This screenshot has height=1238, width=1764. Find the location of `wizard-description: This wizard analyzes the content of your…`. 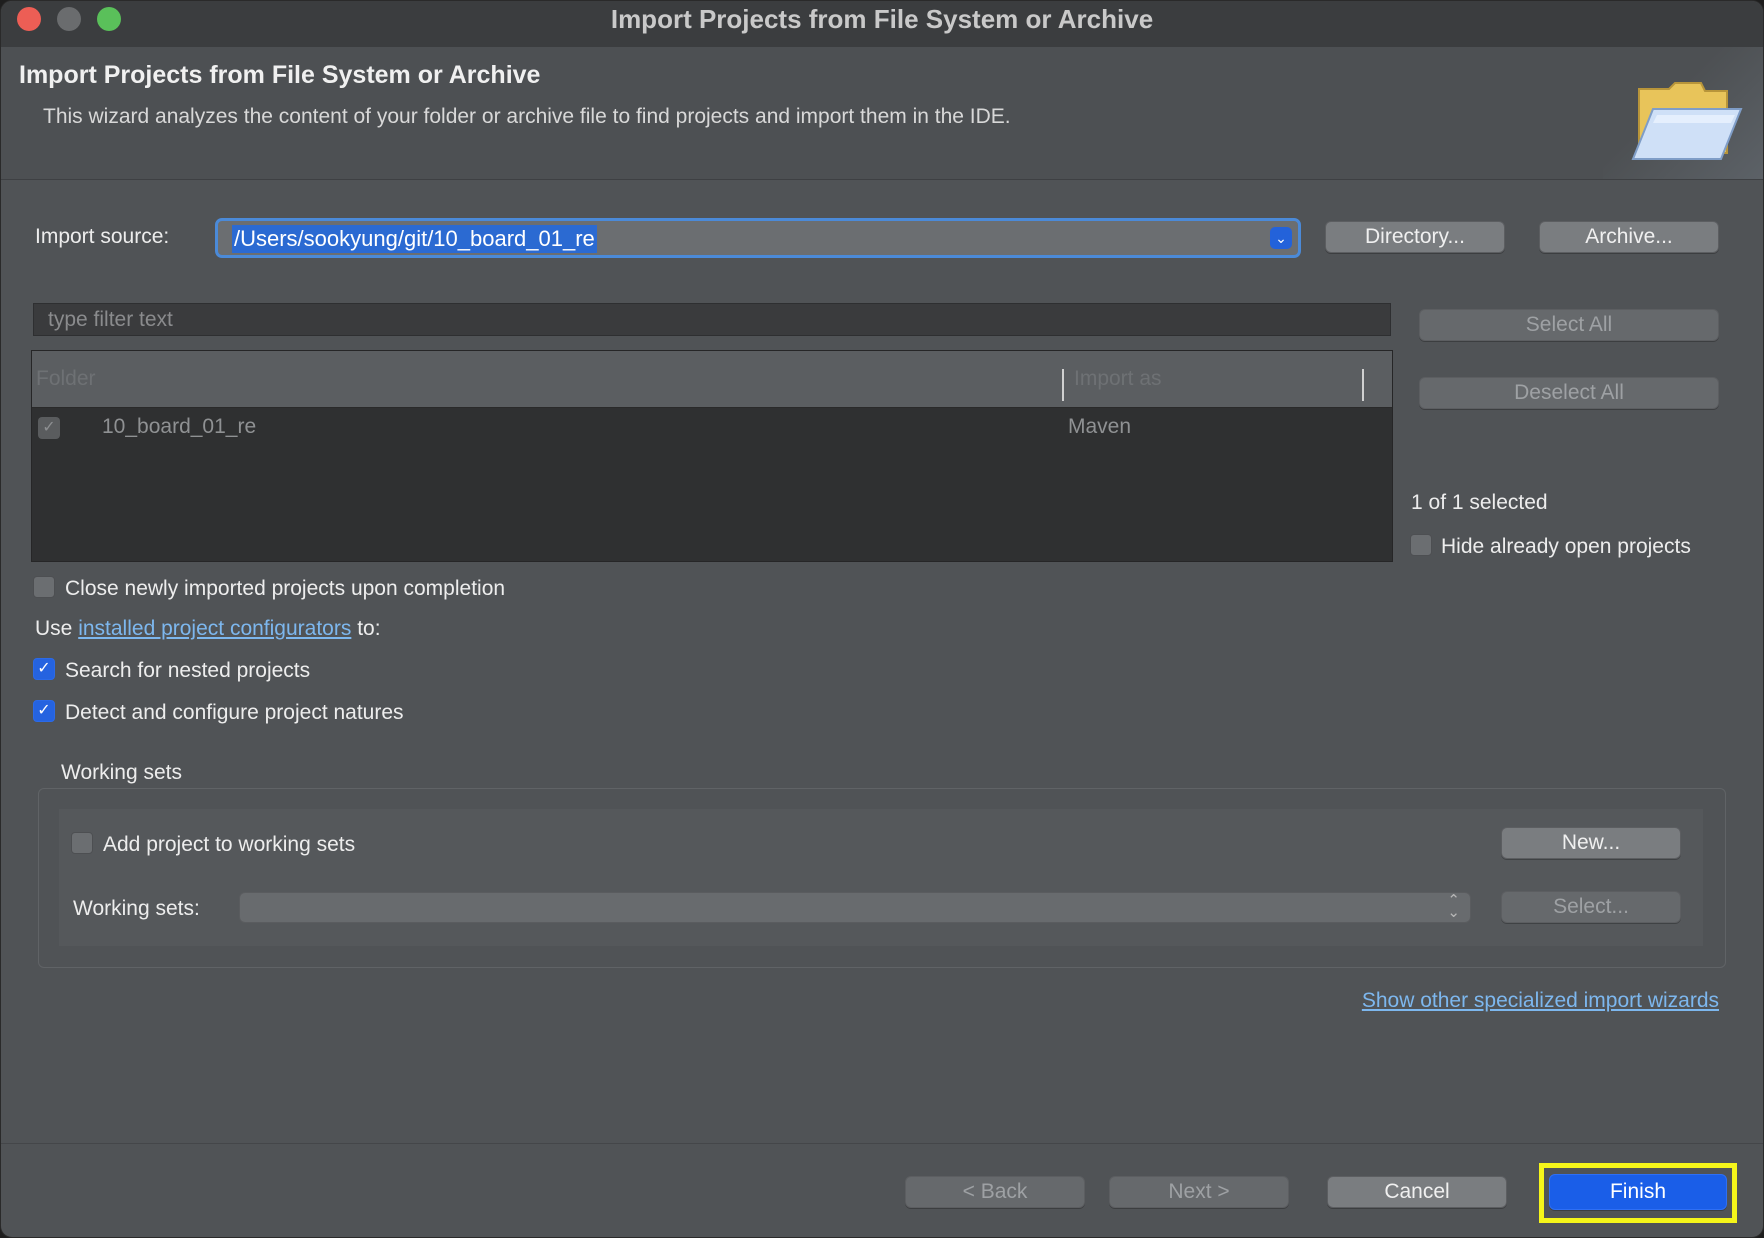

wizard-description: This wizard analyzes the content of your… is located at coordinates (527, 116).